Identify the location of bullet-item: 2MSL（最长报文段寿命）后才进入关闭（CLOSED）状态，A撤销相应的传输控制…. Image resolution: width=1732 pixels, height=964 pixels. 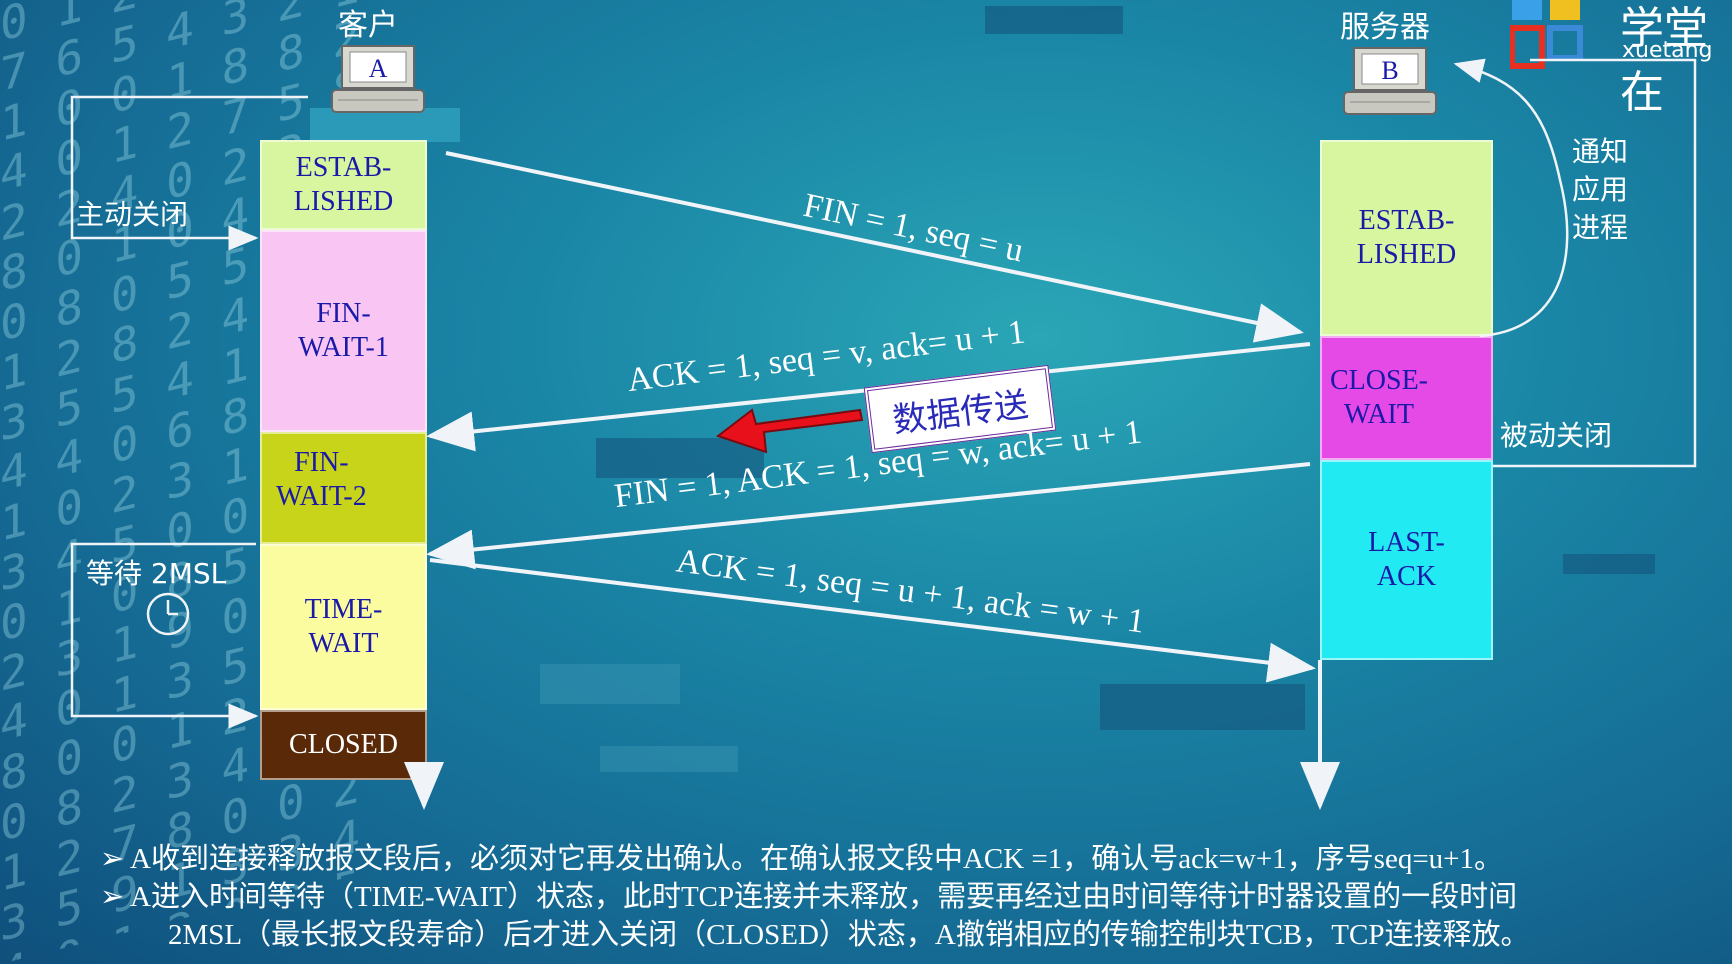
(848, 935).